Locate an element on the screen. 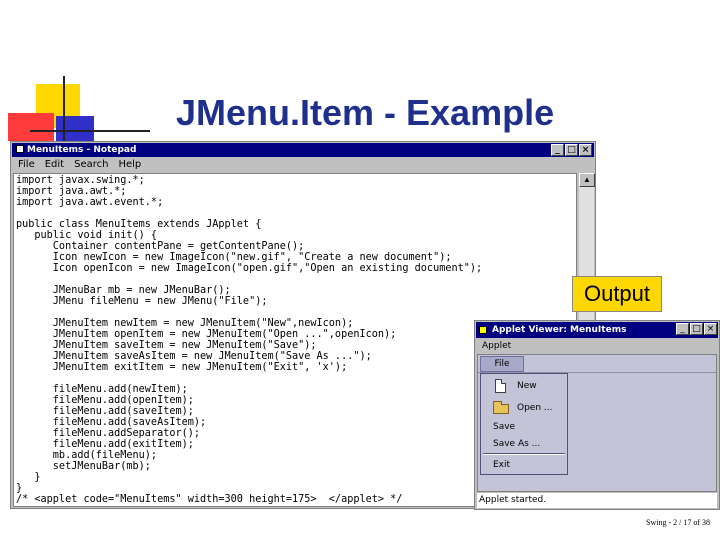  menu-applet: Applet is located at coordinates (496, 346).